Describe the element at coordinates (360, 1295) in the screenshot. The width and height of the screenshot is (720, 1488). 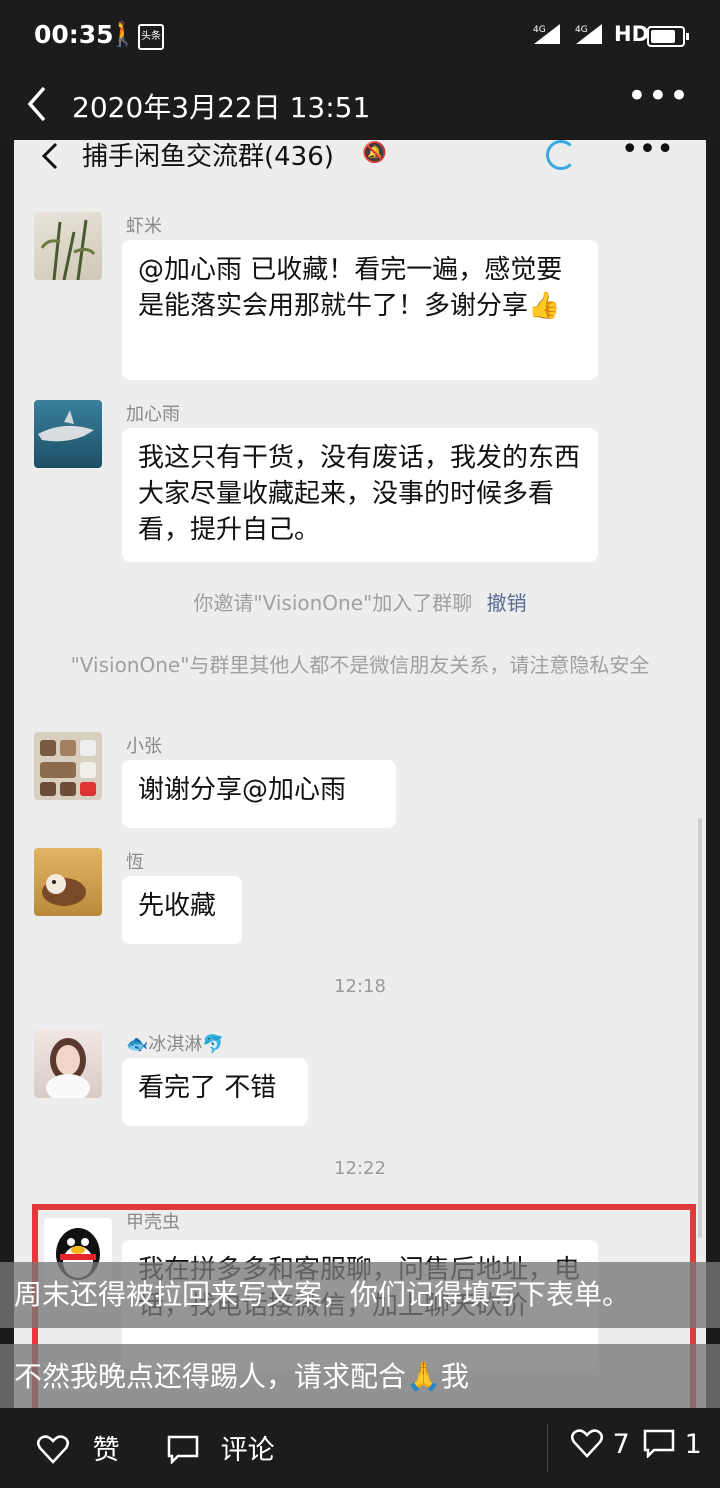
I see `caption-line-1: 周末还得被拉回来写文案，你们记得填写下表单。` at that location.